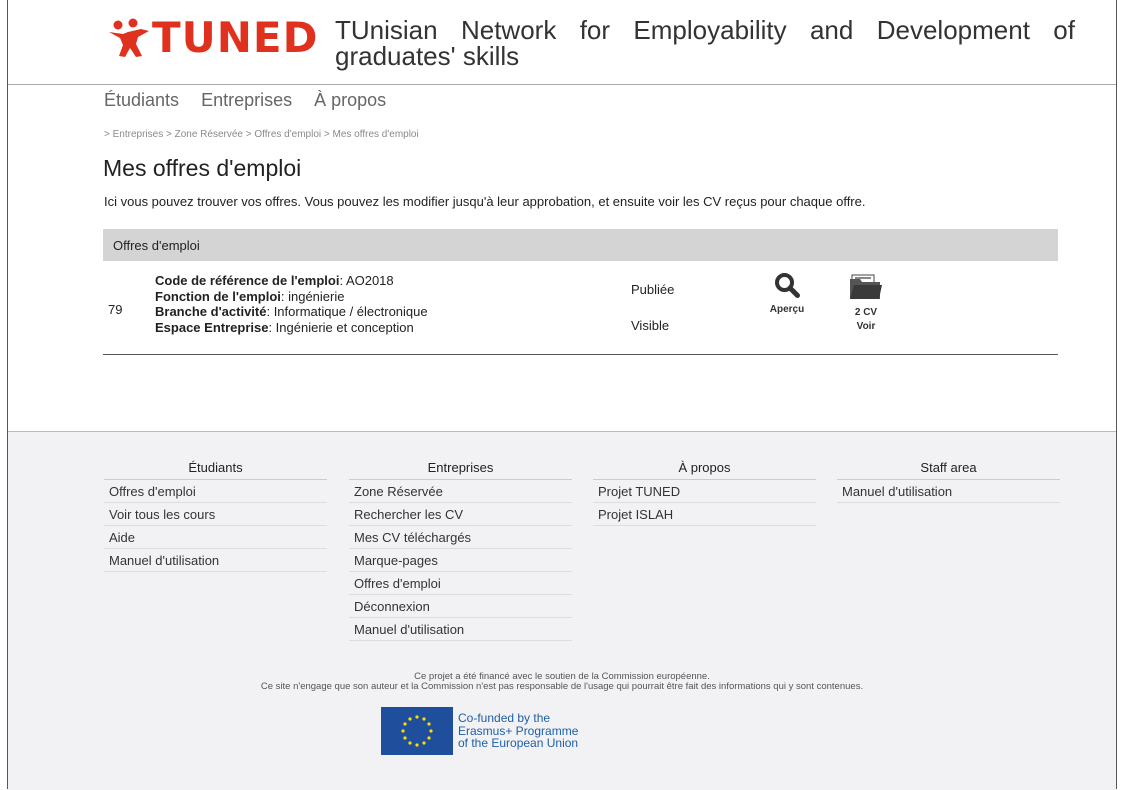 This screenshot has width=1124, height=790. I want to click on eu-flag-icon, so click(417, 731).